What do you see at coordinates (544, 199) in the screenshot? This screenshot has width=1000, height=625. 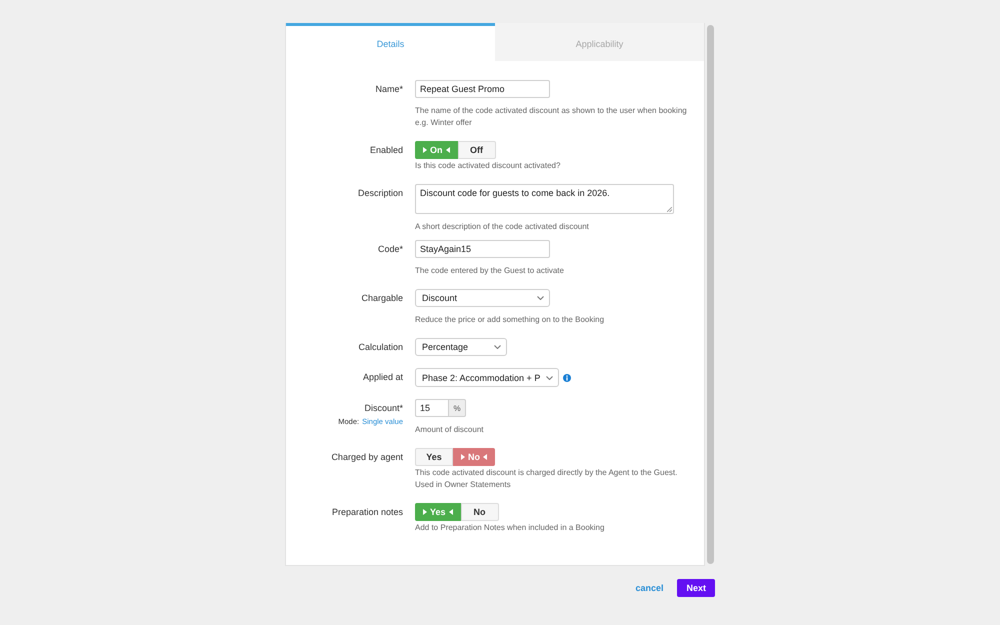 I see `textarea-field: Discount code for guests to come back in 2026.` at bounding box center [544, 199].